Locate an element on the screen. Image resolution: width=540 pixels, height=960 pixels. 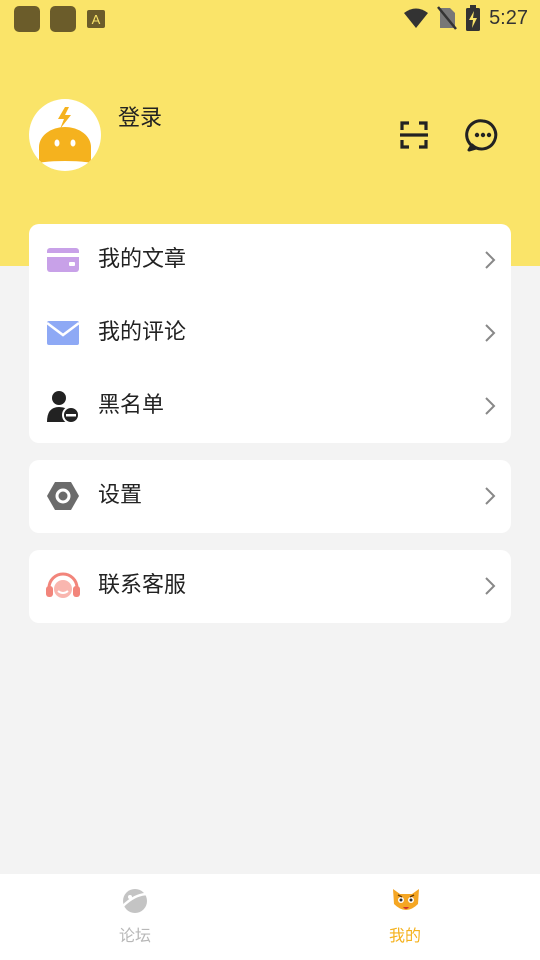
status-time: 5:27 is located at coordinates (508, 17).